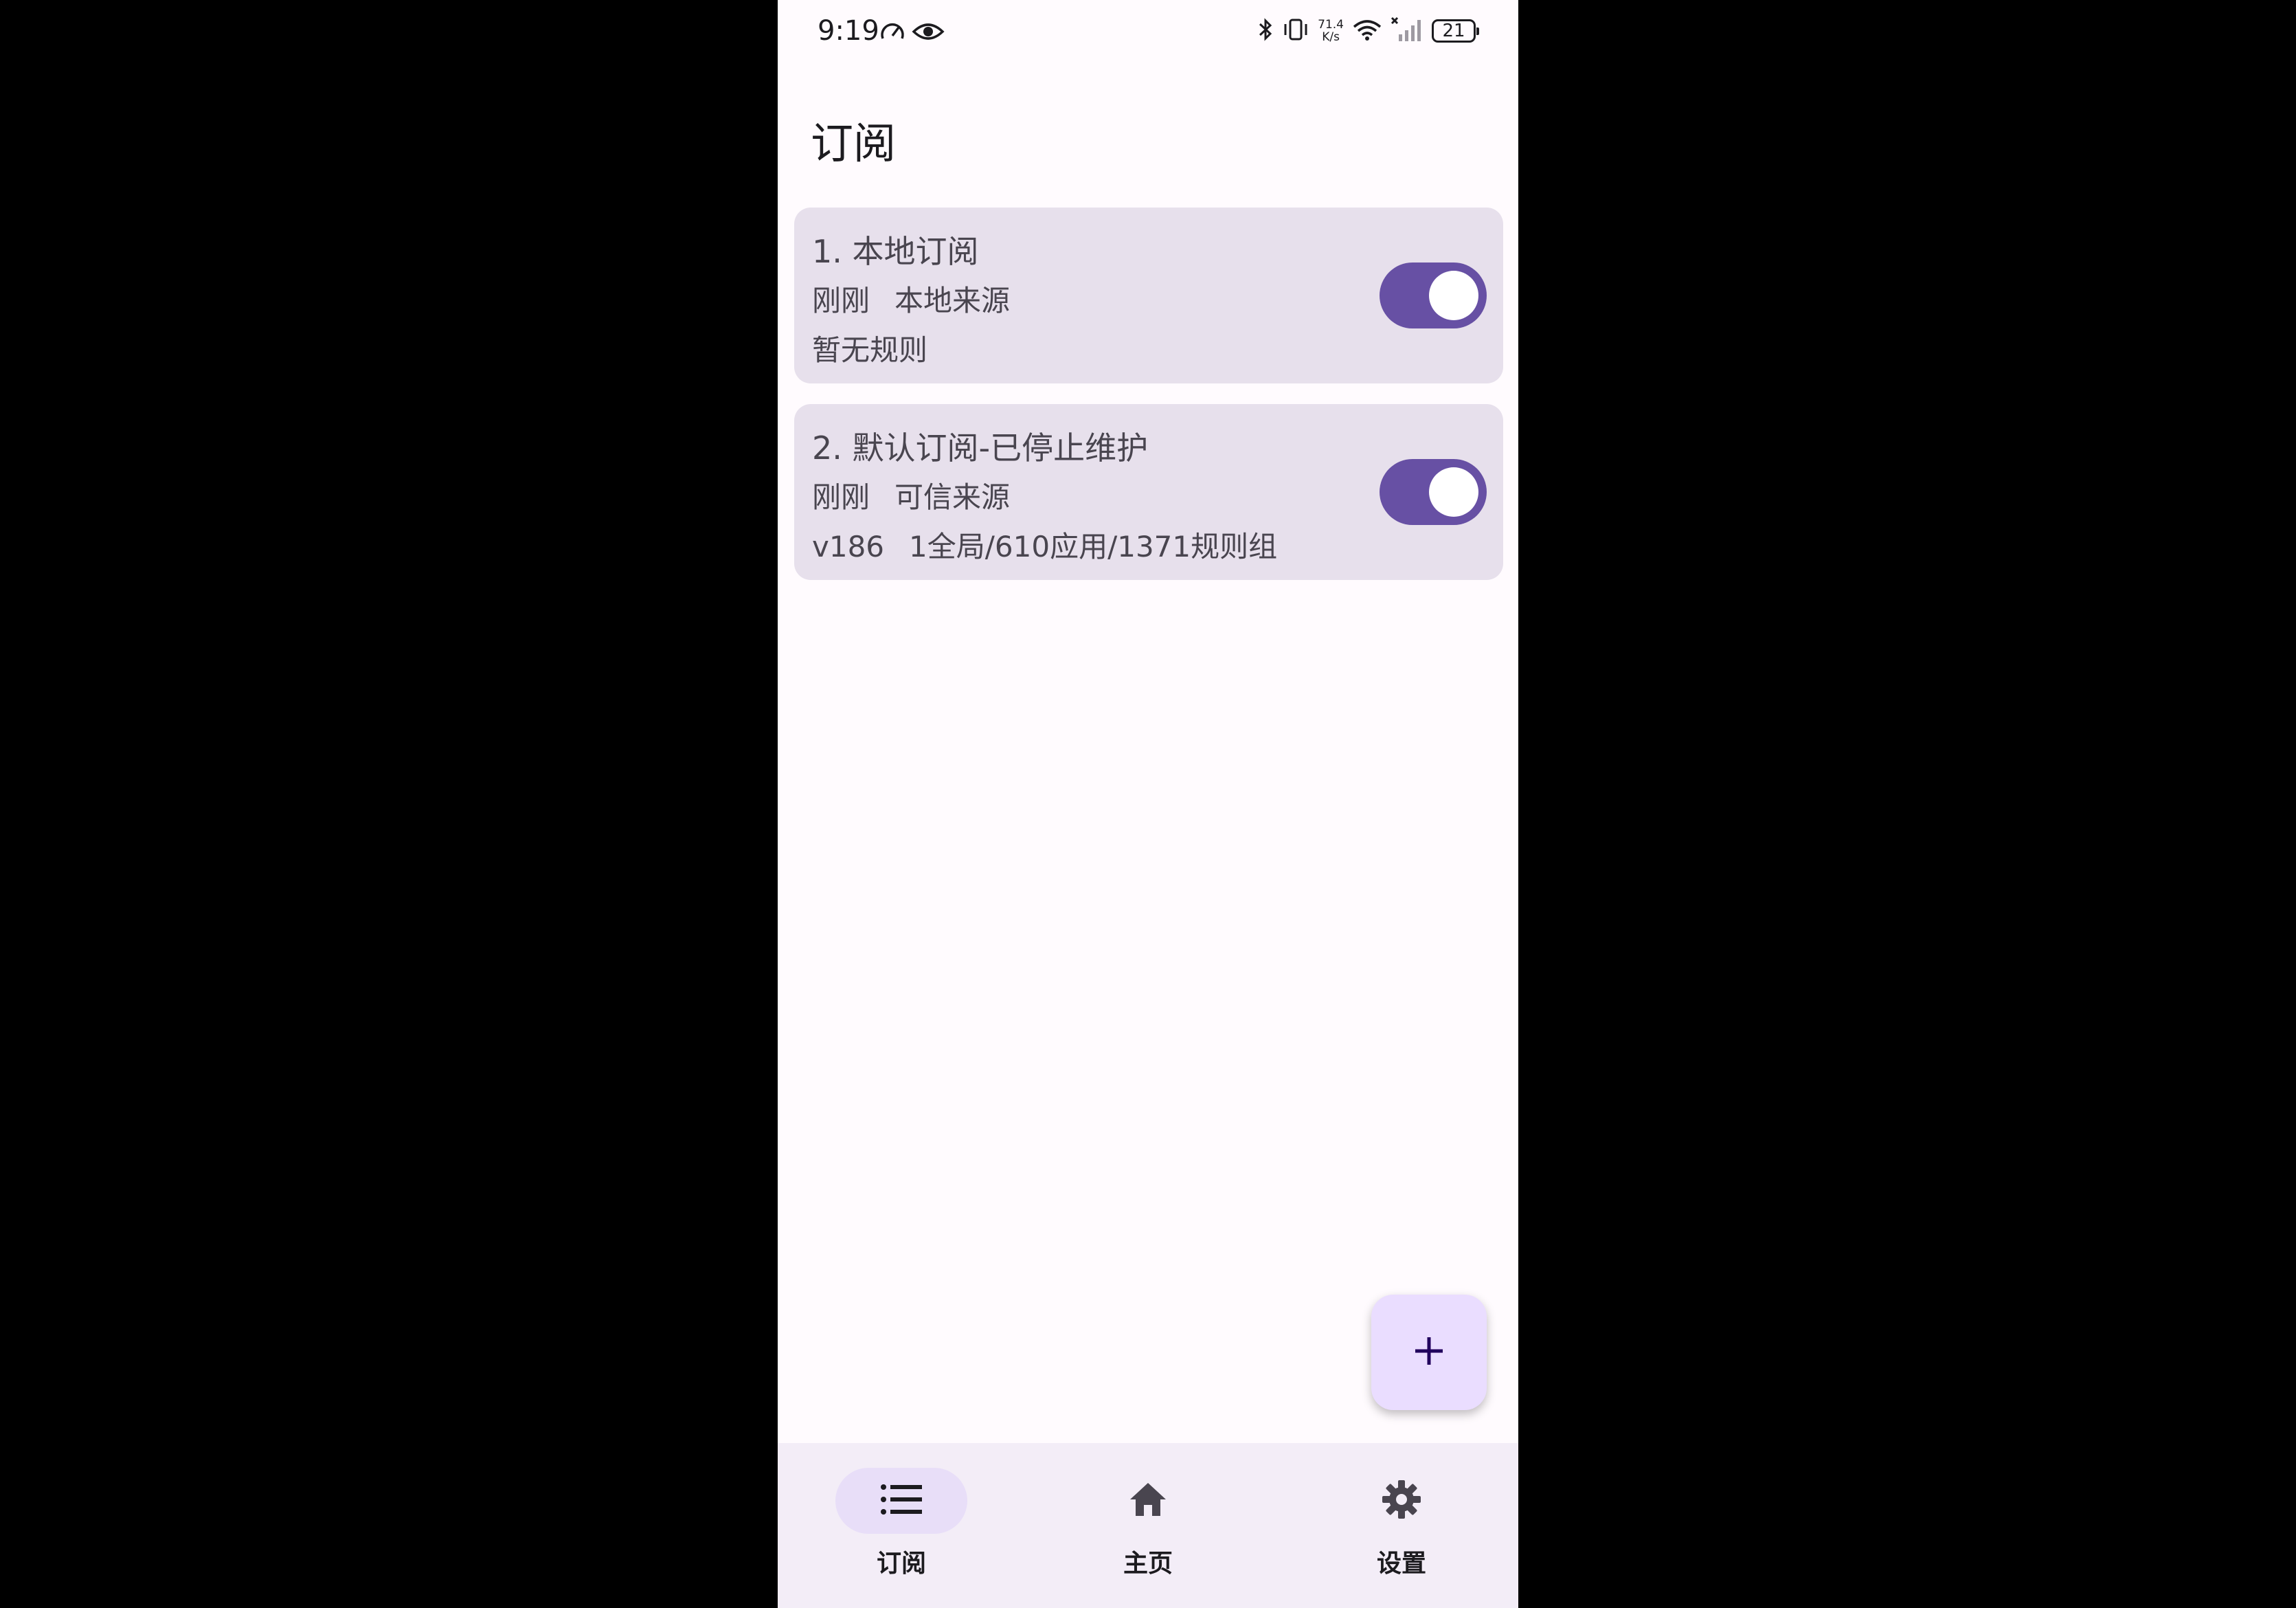  I want to click on add-subscription-button, so click(1429, 1352).